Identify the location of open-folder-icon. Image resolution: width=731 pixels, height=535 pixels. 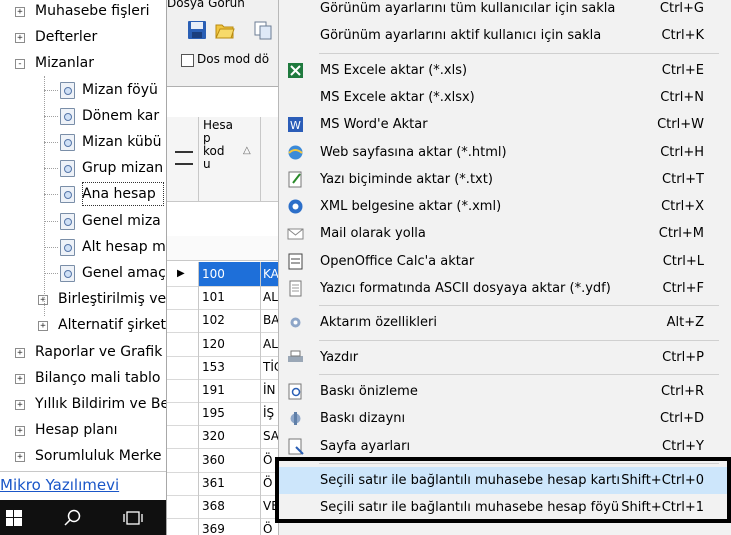
(225, 30).